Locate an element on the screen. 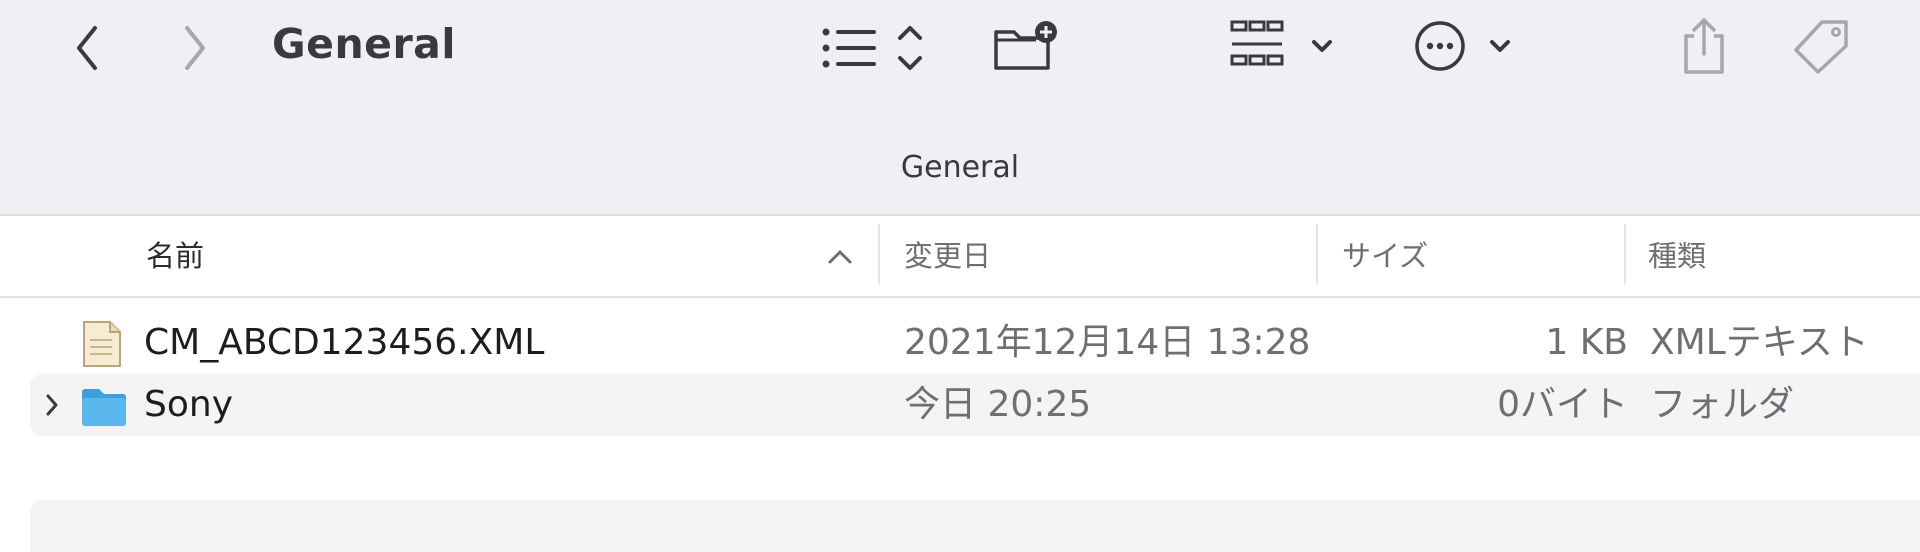 The image size is (1920, 552). action-menu-button is located at coordinates (1466, 46).